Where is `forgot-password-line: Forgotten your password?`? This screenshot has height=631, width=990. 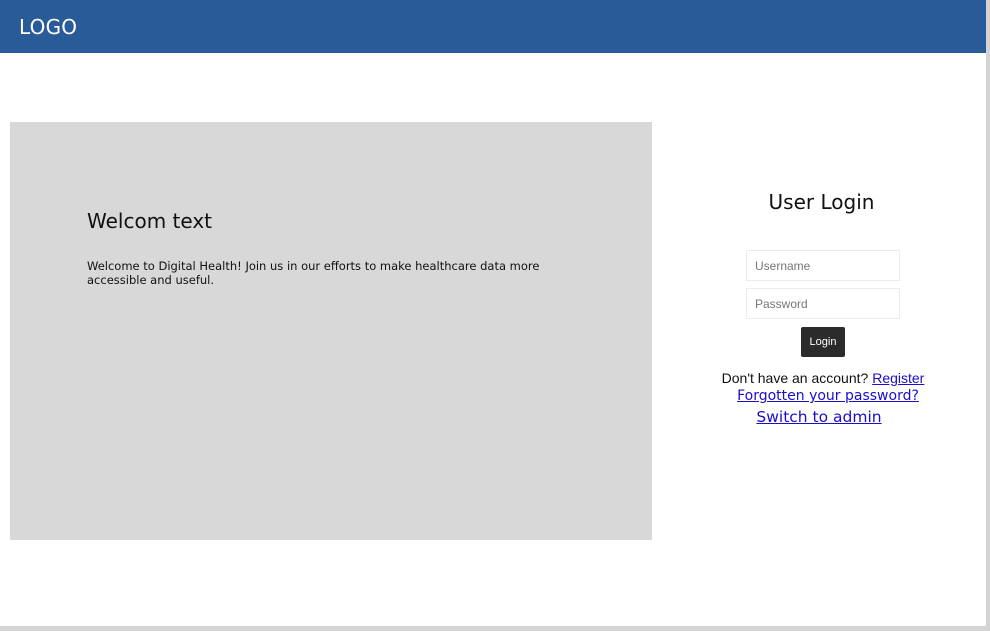
forgot-password-line: Forgotten your password? is located at coordinates (825, 396).